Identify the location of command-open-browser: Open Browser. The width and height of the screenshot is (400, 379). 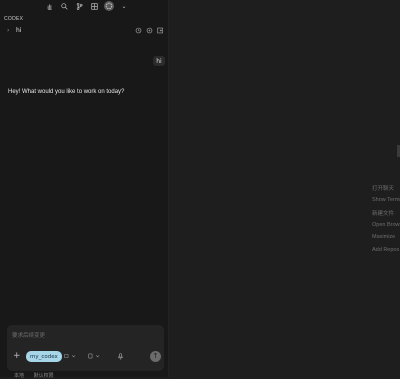
(386, 228).